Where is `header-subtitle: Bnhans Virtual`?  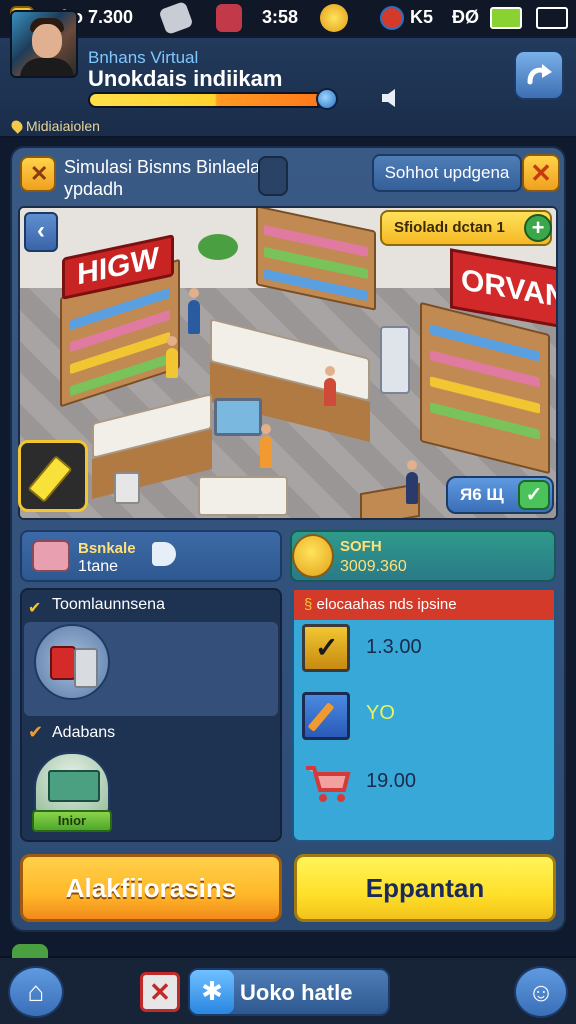
header-subtitle: Bnhans Virtual is located at coordinates (143, 57).